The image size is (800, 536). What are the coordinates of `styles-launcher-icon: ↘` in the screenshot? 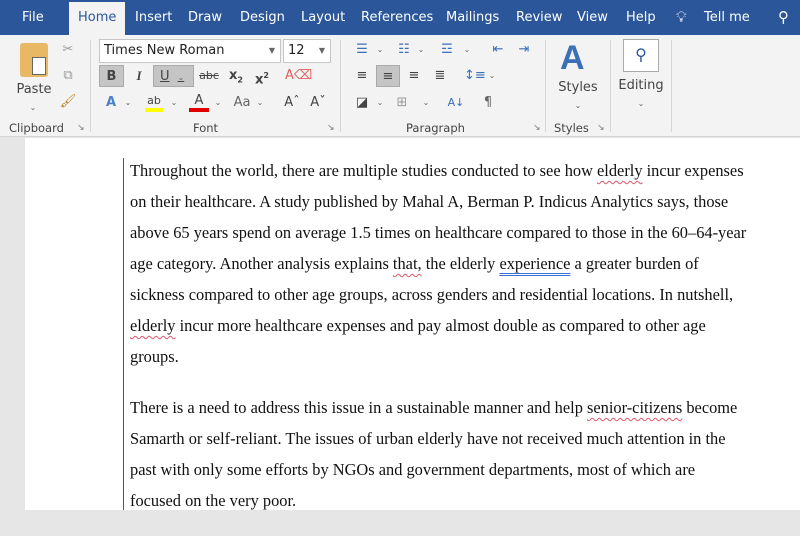 It's located at (601, 128).